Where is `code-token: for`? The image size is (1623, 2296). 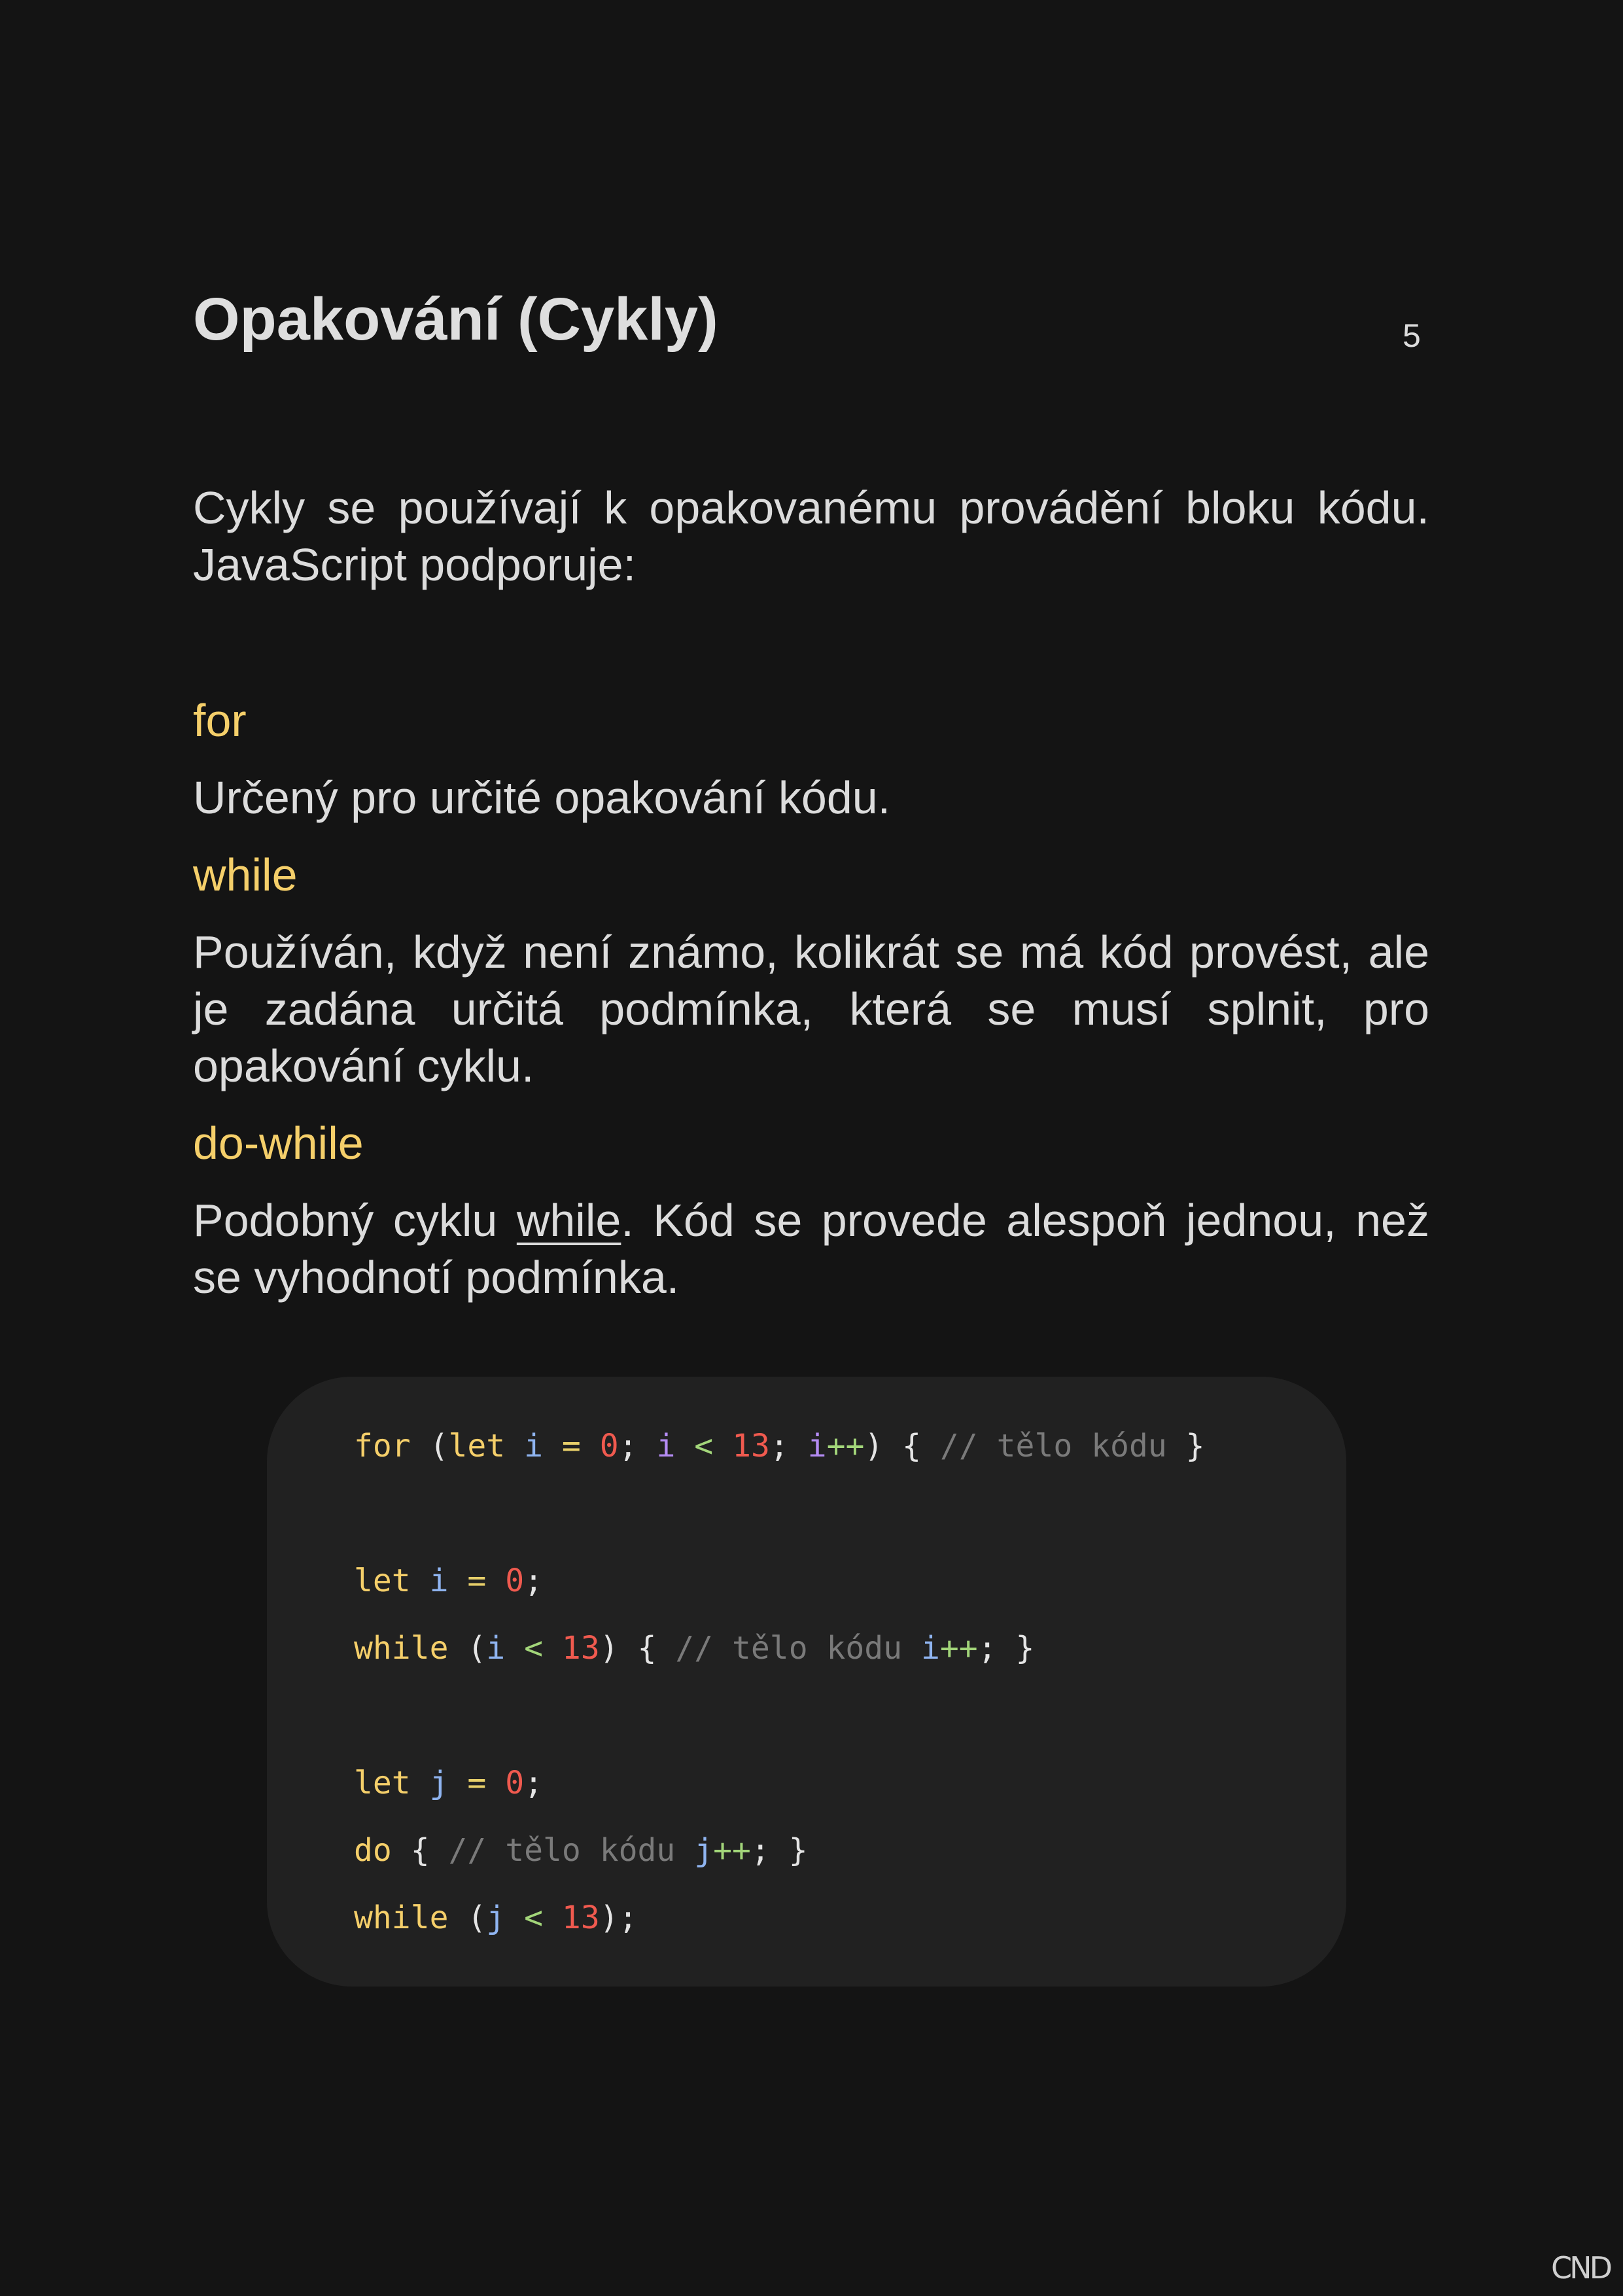
code-token: for is located at coordinates (383, 1446).